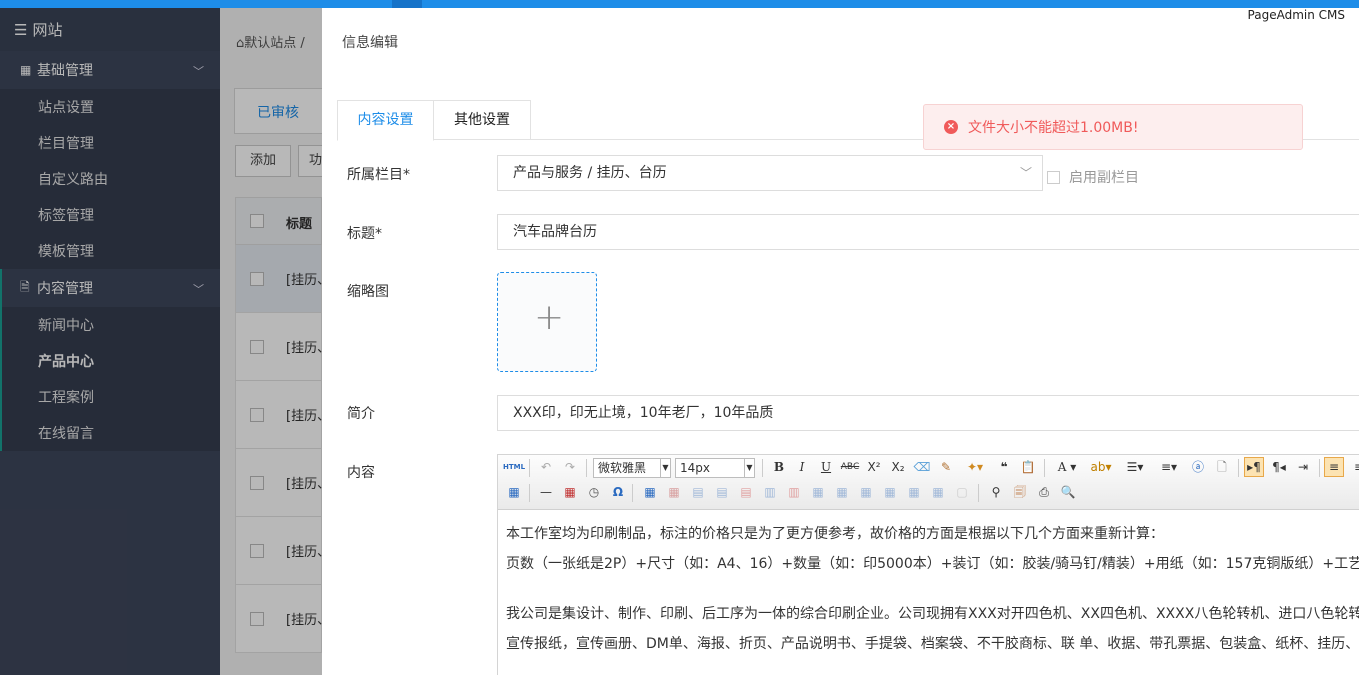  I want to click on date-icon: ▦, so click(570, 493).